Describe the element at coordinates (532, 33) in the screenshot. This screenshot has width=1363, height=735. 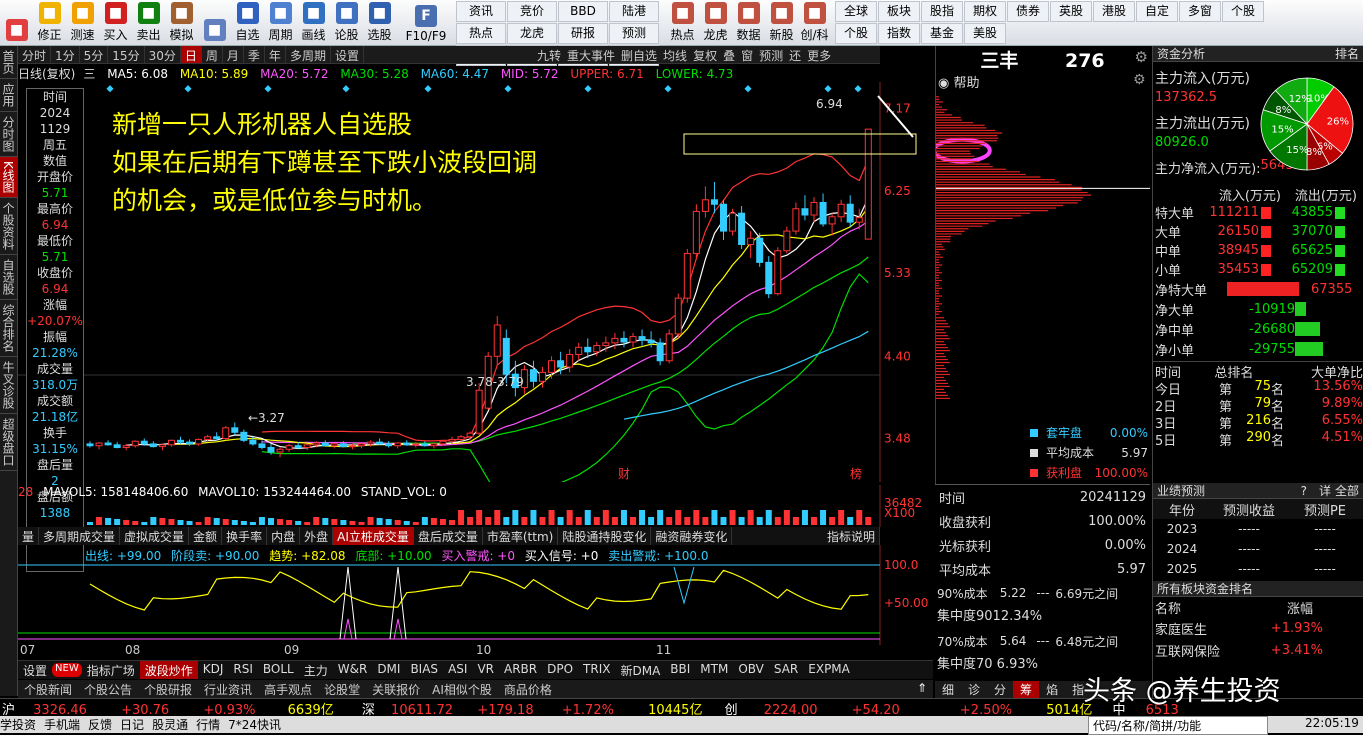
I see `toolbar-grid-item: 龙虎` at that location.